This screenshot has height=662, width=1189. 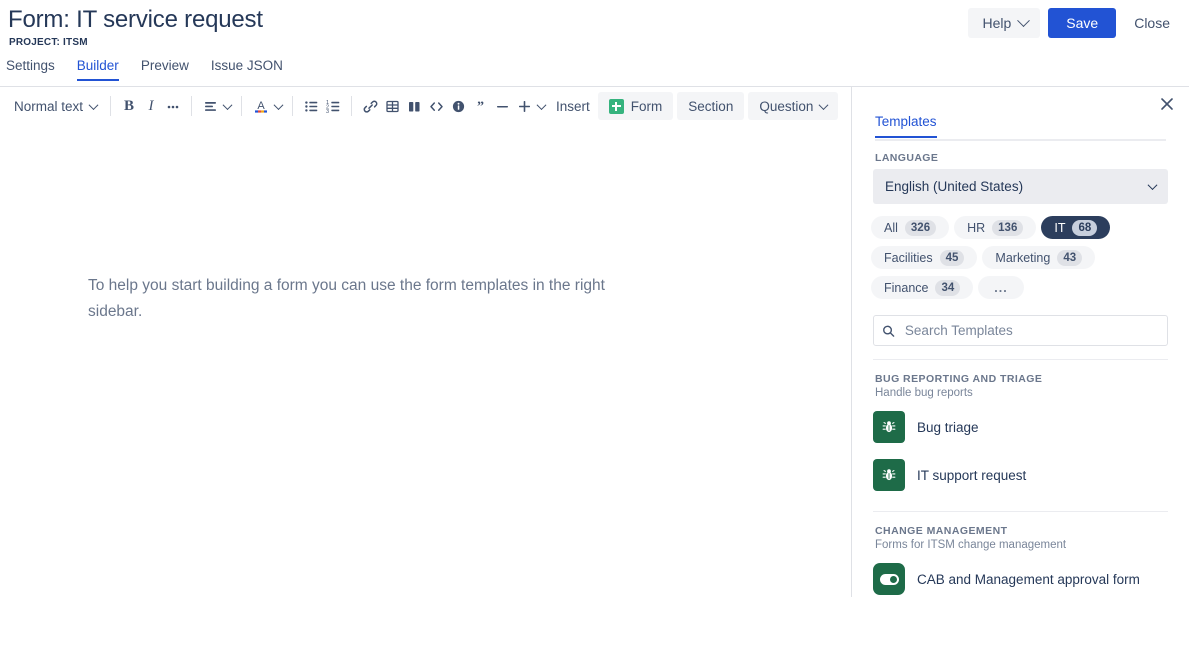 I want to click on tab-templates: Templates, so click(x=906, y=126).